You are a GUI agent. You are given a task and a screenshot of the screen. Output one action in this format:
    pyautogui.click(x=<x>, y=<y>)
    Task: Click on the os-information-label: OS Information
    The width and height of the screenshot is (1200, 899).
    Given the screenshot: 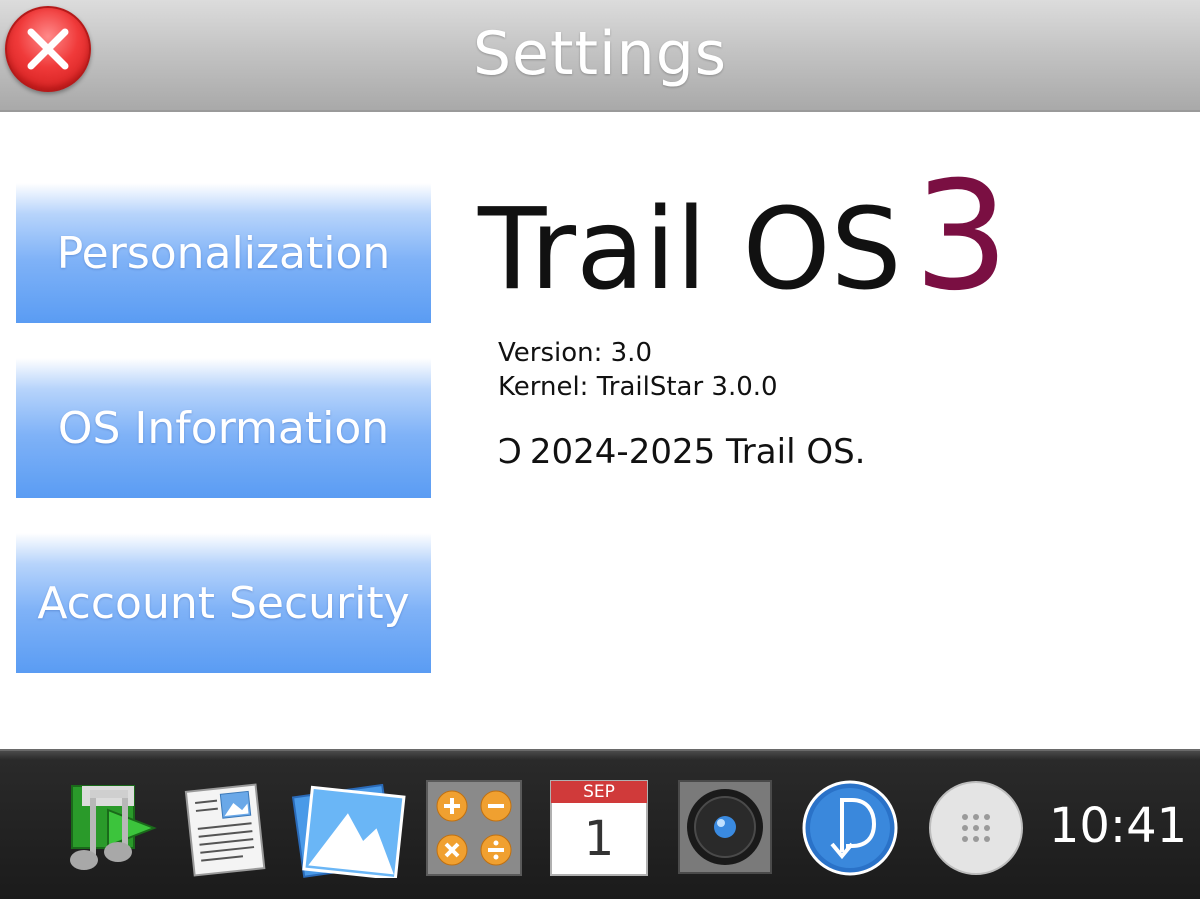 What is the action you would take?
    pyautogui.click(x=223, y=428)
    